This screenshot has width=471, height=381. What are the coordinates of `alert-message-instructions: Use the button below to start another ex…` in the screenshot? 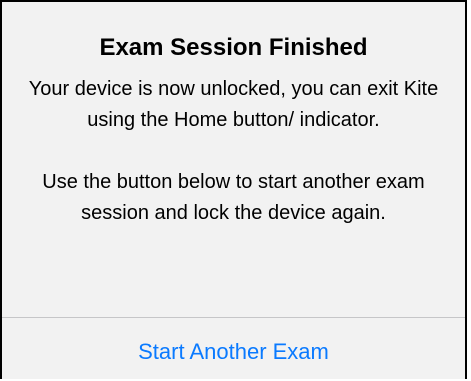 It's located at (233, 197).